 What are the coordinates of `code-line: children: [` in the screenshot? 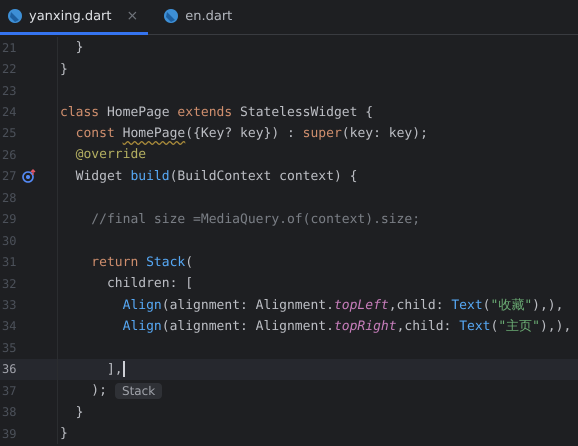 It's located at (150, 284).